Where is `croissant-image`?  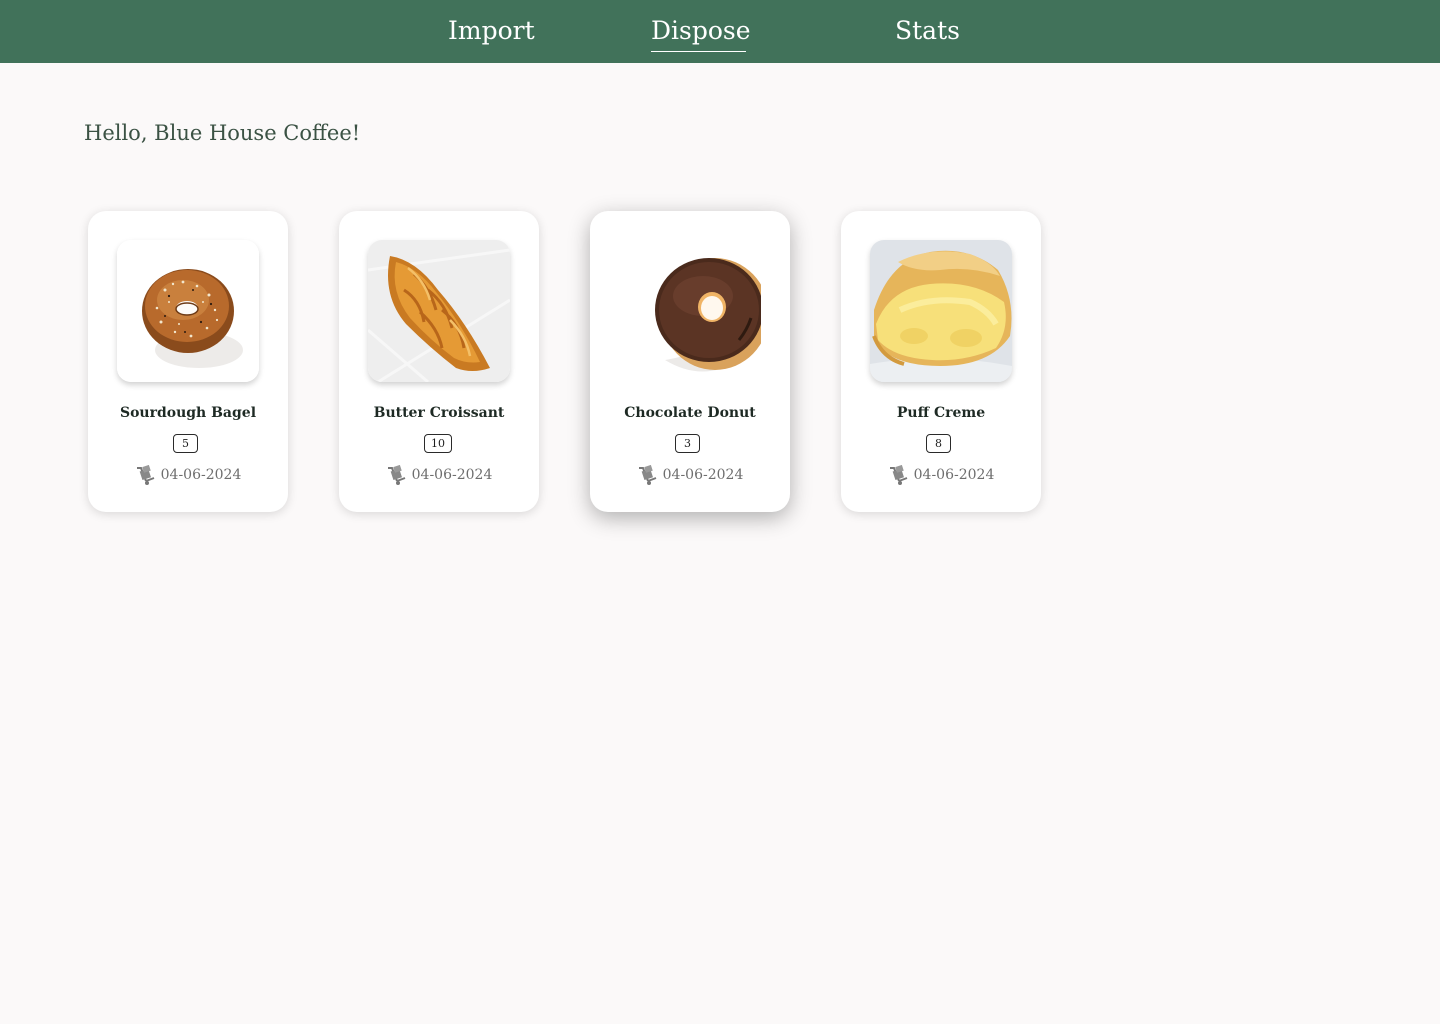
croissant-image is located at coordinates (439, 311).